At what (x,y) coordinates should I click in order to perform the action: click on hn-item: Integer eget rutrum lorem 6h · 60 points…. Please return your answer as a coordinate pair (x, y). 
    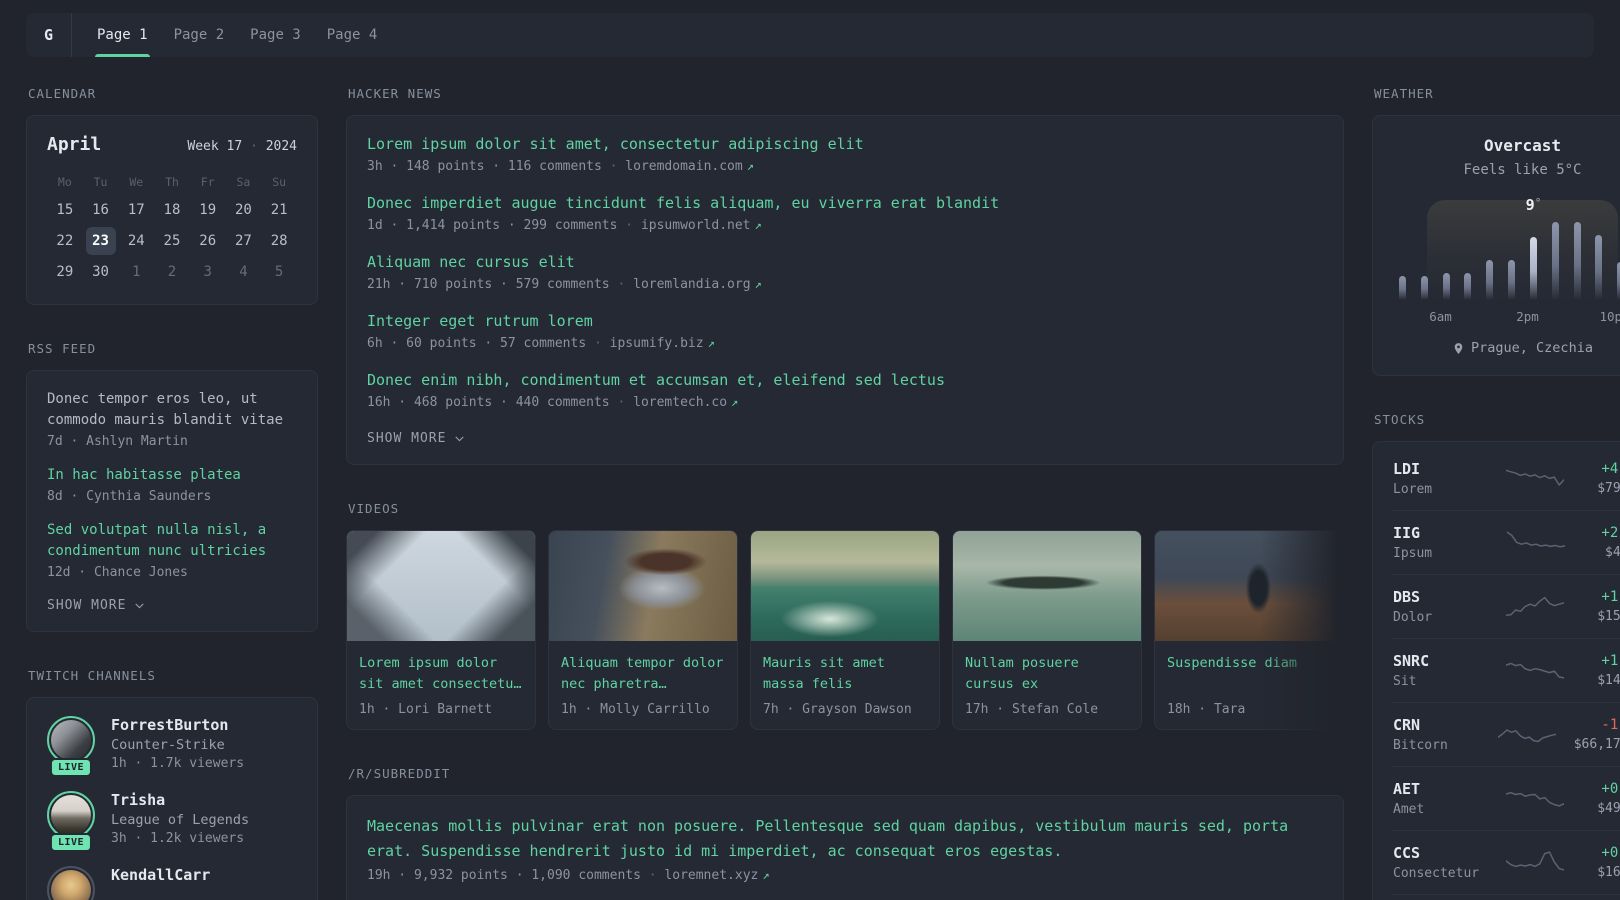
    Looking at the image, I should click on (845, 331).